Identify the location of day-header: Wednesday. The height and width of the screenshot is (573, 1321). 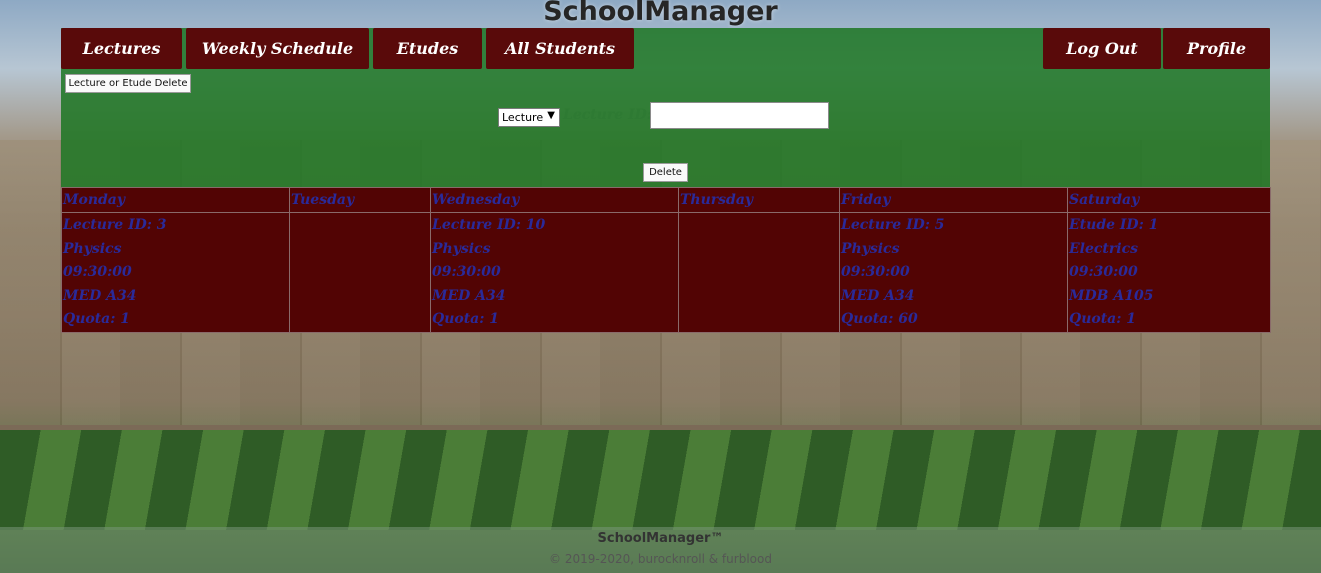
(554, 200).